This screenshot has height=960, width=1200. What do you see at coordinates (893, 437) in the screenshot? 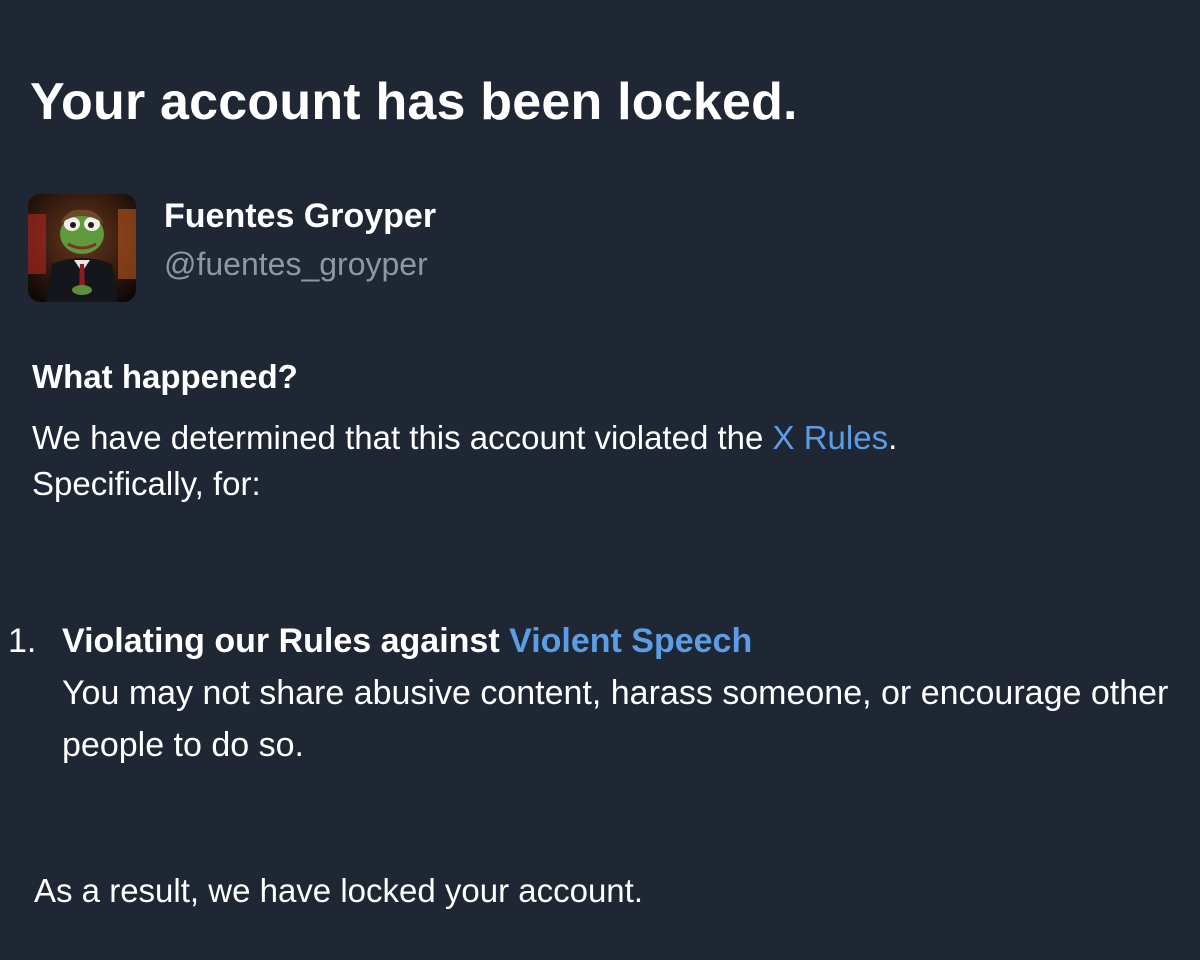
I see `explanation-period: .` at bounding box center [893, 437].